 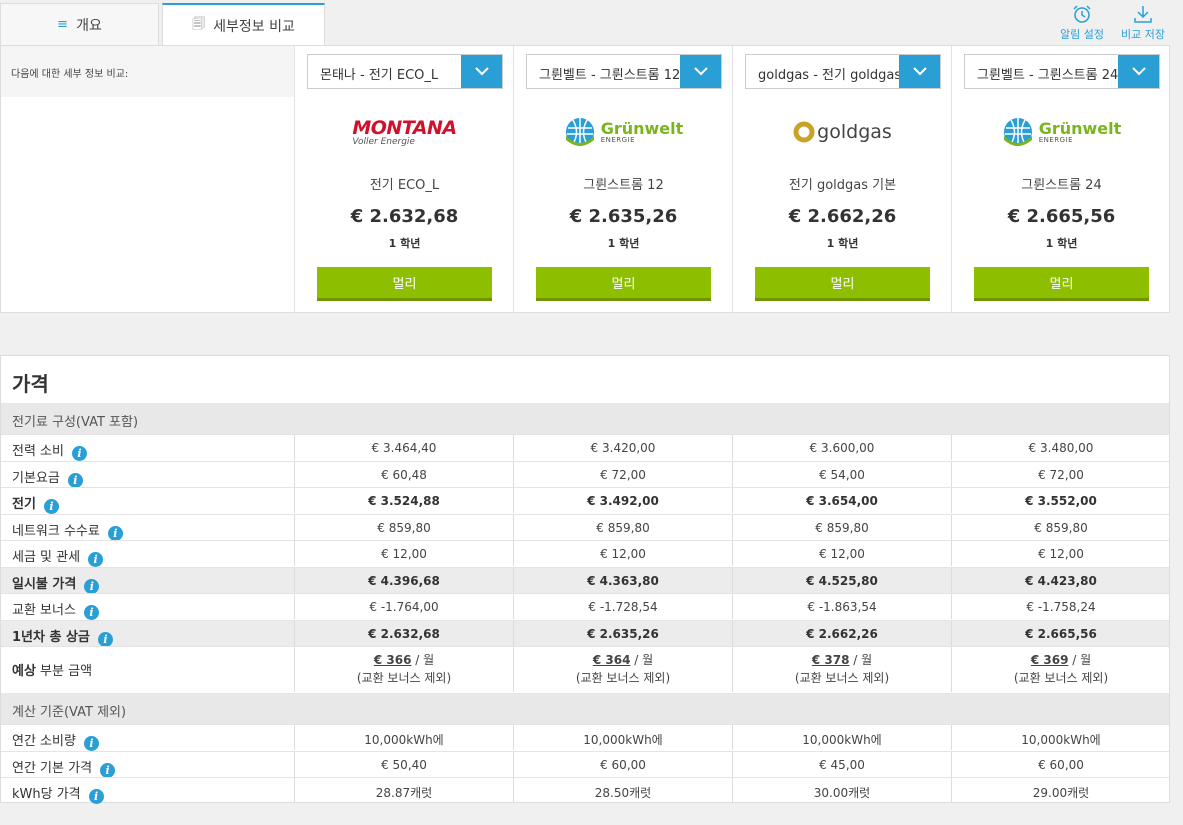 I want to click on tariff-select-value: 그륀벨트 - 그륀스트롬 24, so click(x=1048, y=75).